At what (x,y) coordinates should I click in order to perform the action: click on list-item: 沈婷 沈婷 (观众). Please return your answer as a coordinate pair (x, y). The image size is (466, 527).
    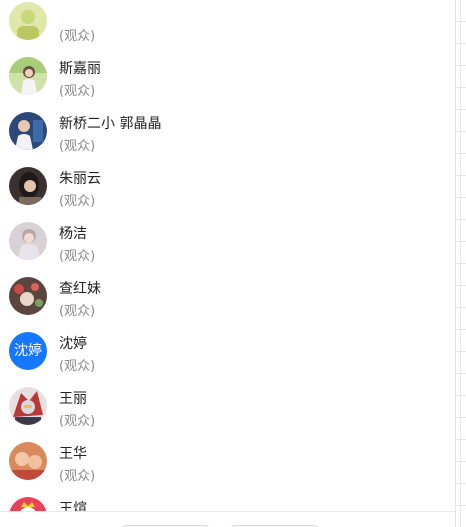
    Looking at the image, I should click on (227, 344).